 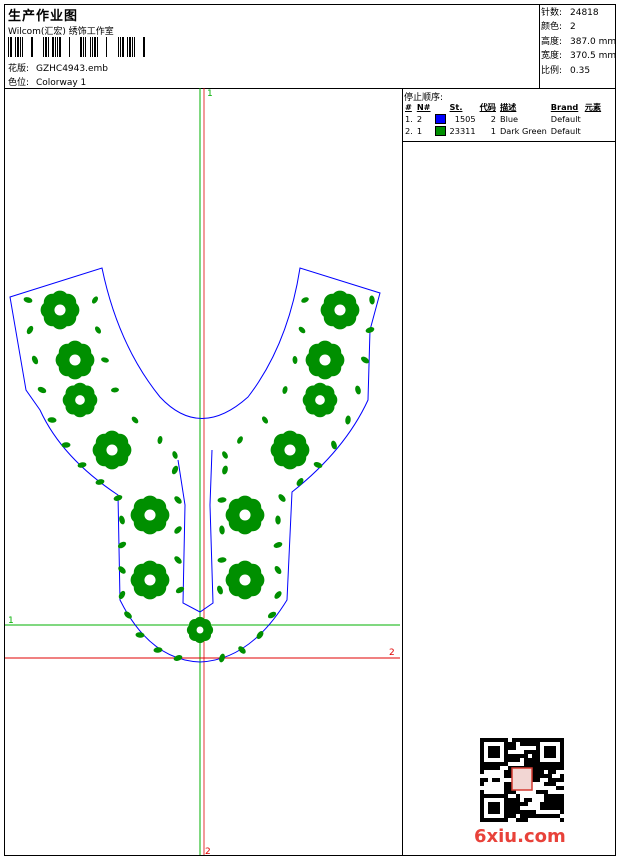 I want to click on design-file-row: 花版: GZHC4943.emb, so click(x=58, y=67).